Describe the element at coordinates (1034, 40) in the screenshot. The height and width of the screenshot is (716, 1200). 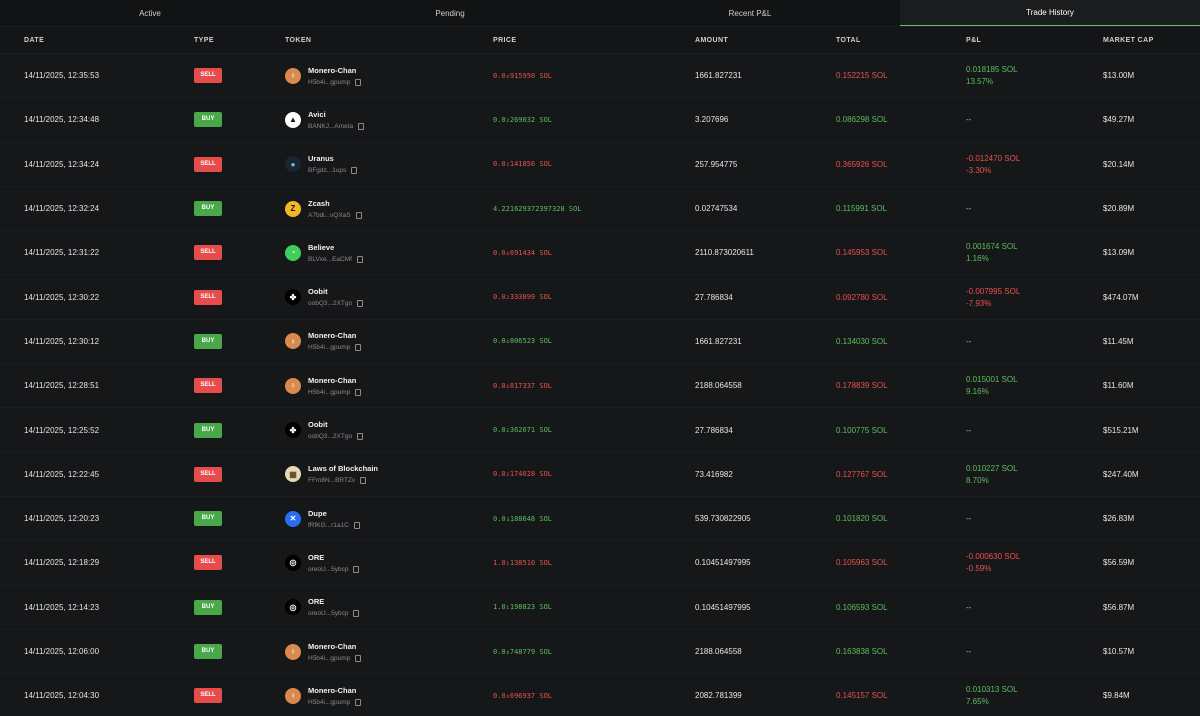
I see `column-header-pnl: P&L` at that location.